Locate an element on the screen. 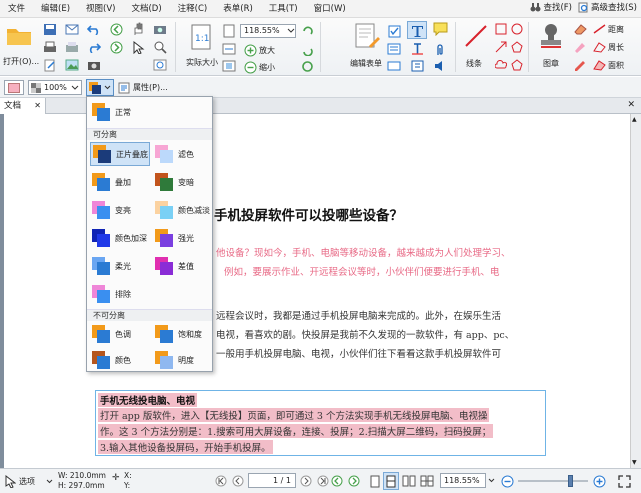 The height and width of the screenshot is (493, 641). back-icon is located at coordinates (116, 29).